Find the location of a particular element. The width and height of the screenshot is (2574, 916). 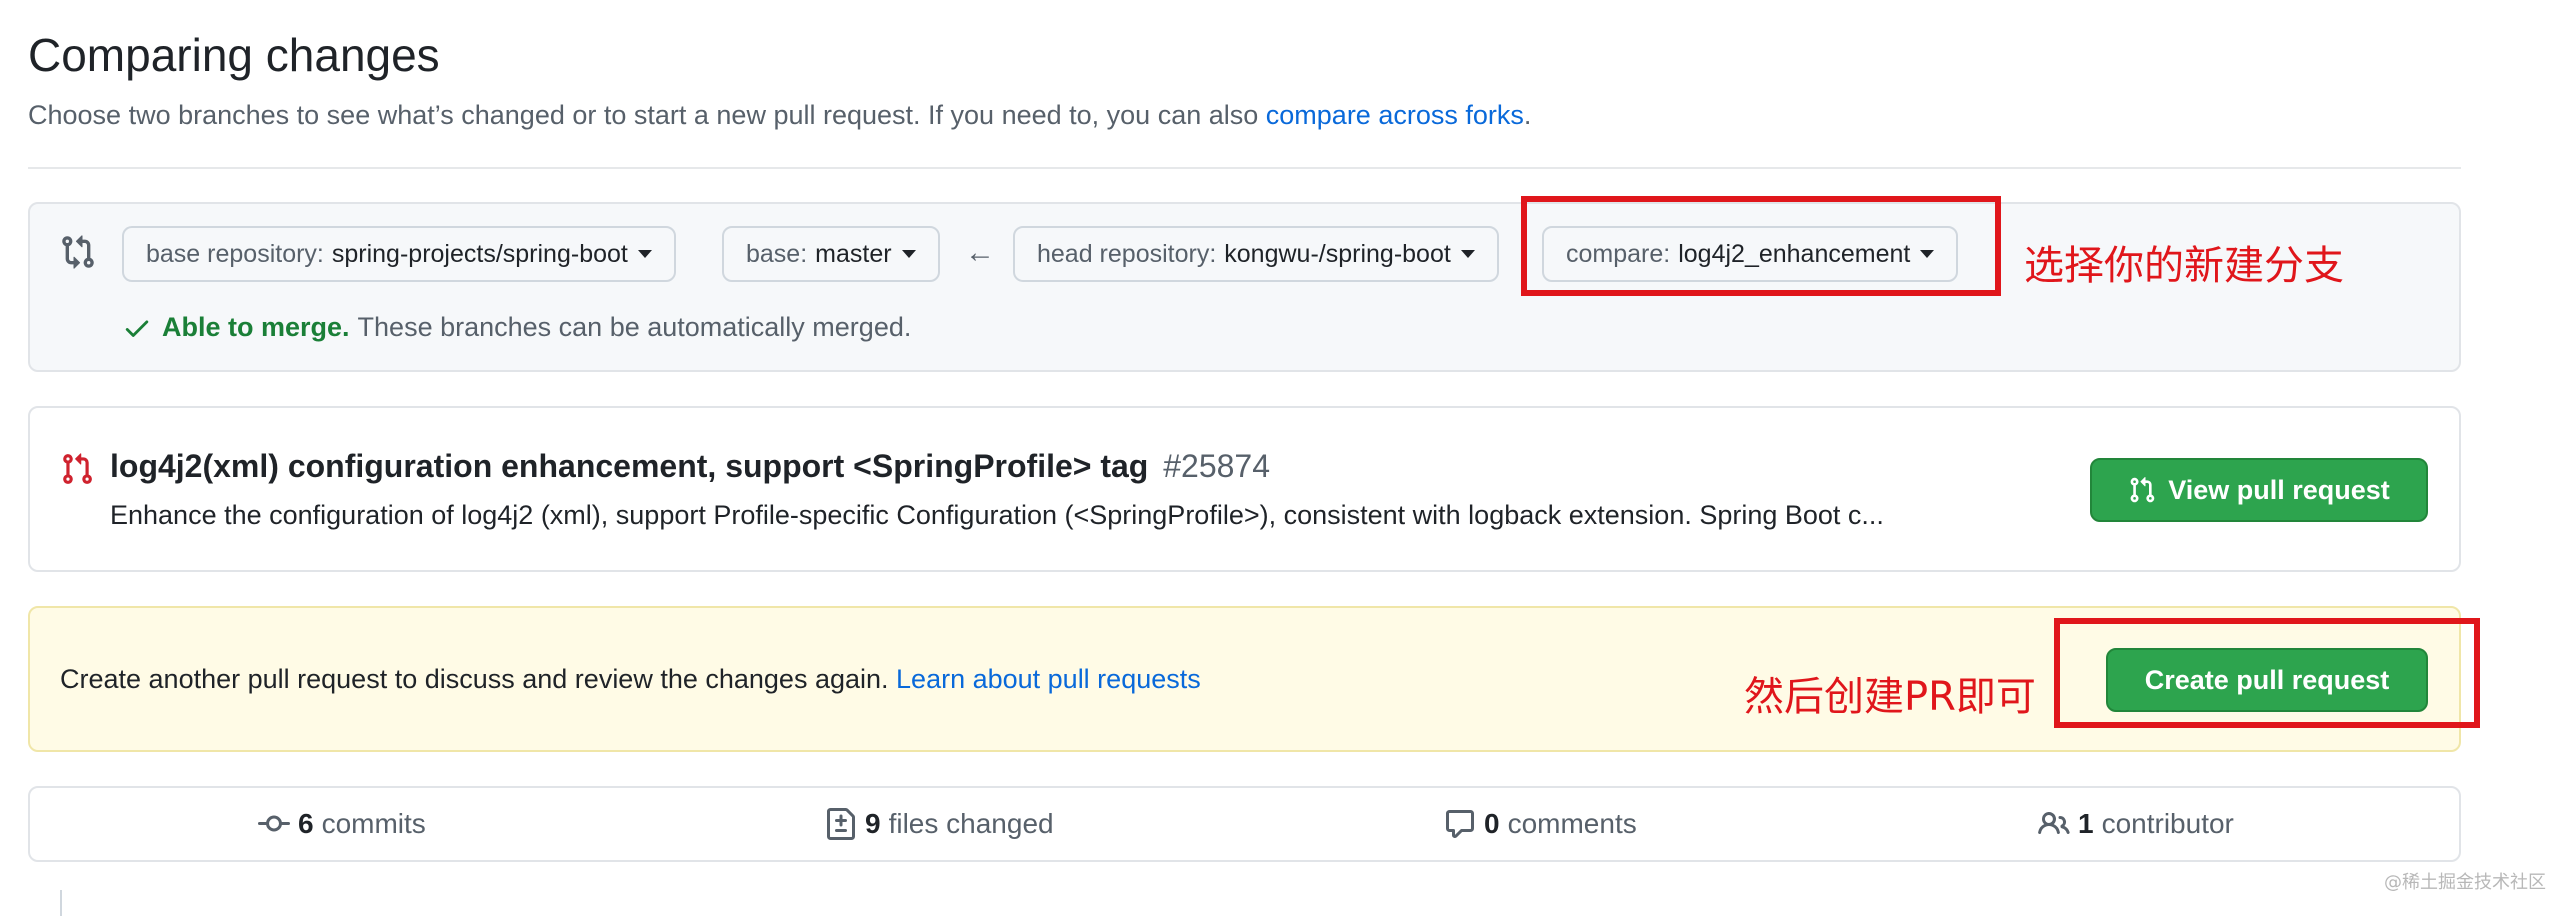

base-repo-label: base repository: is located at coordinates (235, 253).